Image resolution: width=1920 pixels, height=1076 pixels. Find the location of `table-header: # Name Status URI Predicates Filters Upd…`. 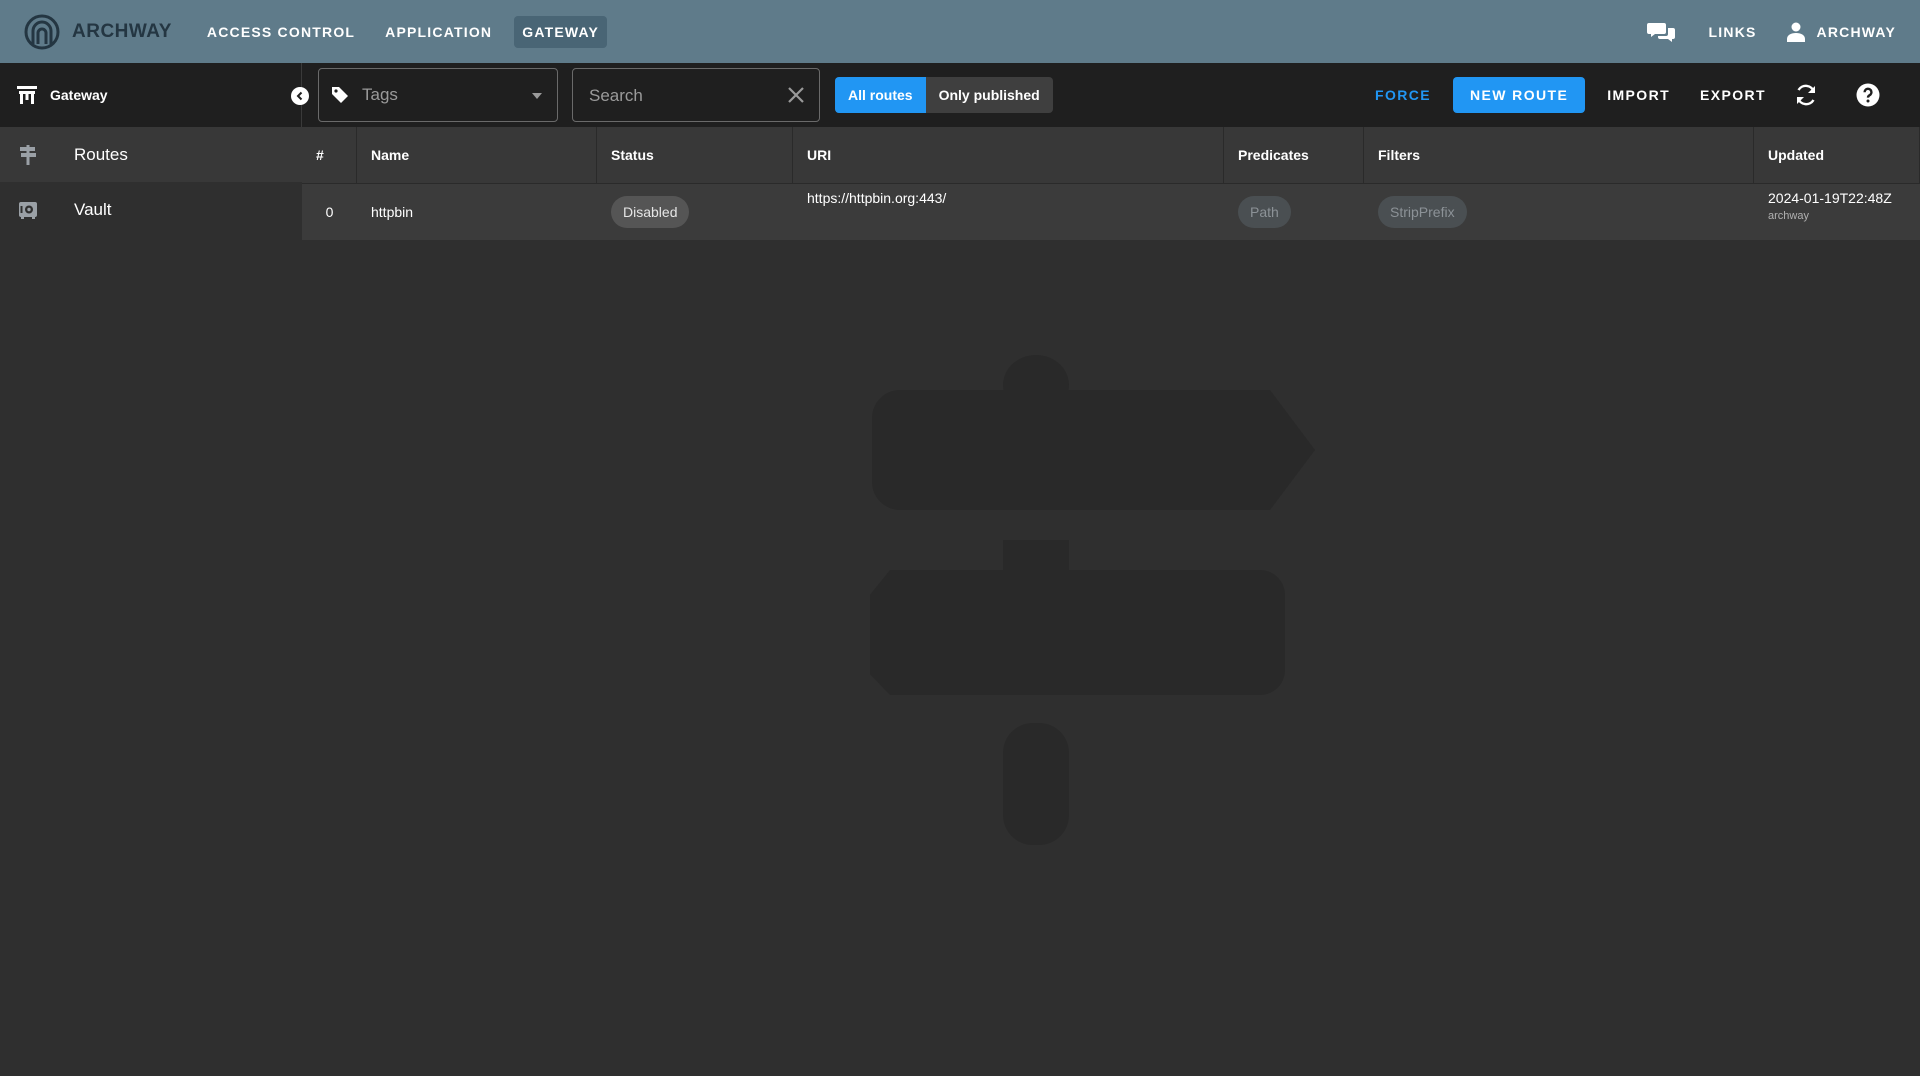

table-header: # Name Status URI Predicates Filters Upd… is located at coordinates (1111, 155).